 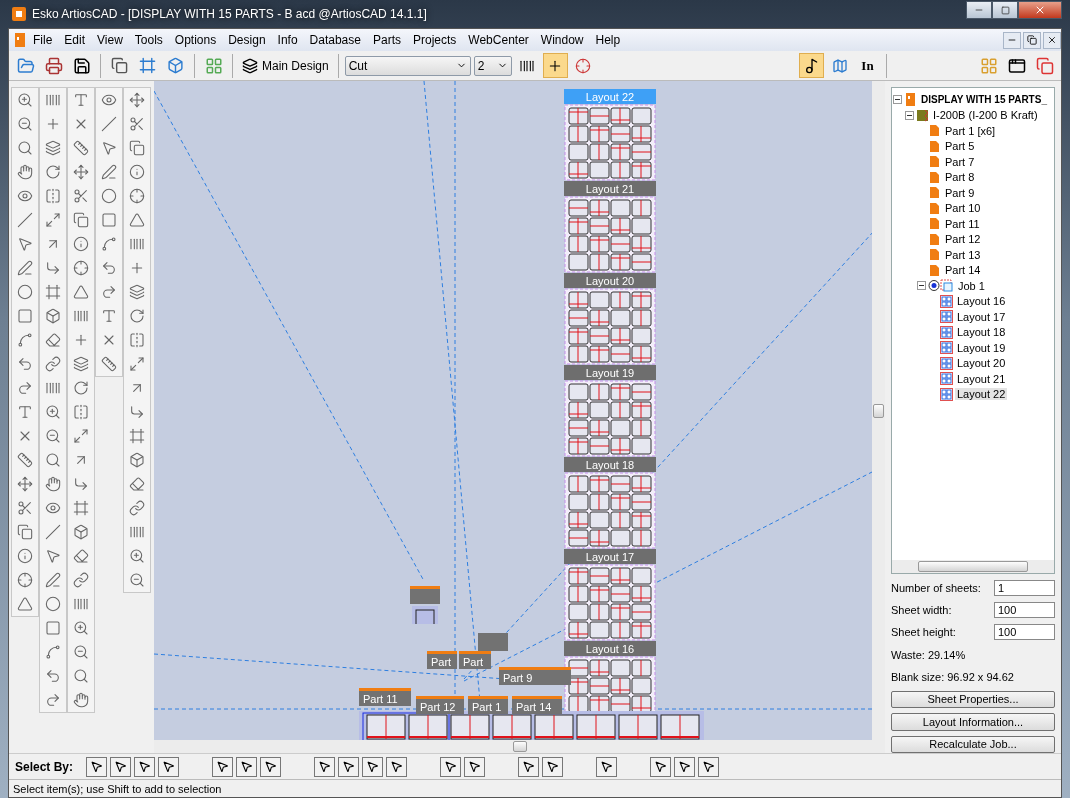 I want to click on menu-item: Projects, so click(x=434, y=40).